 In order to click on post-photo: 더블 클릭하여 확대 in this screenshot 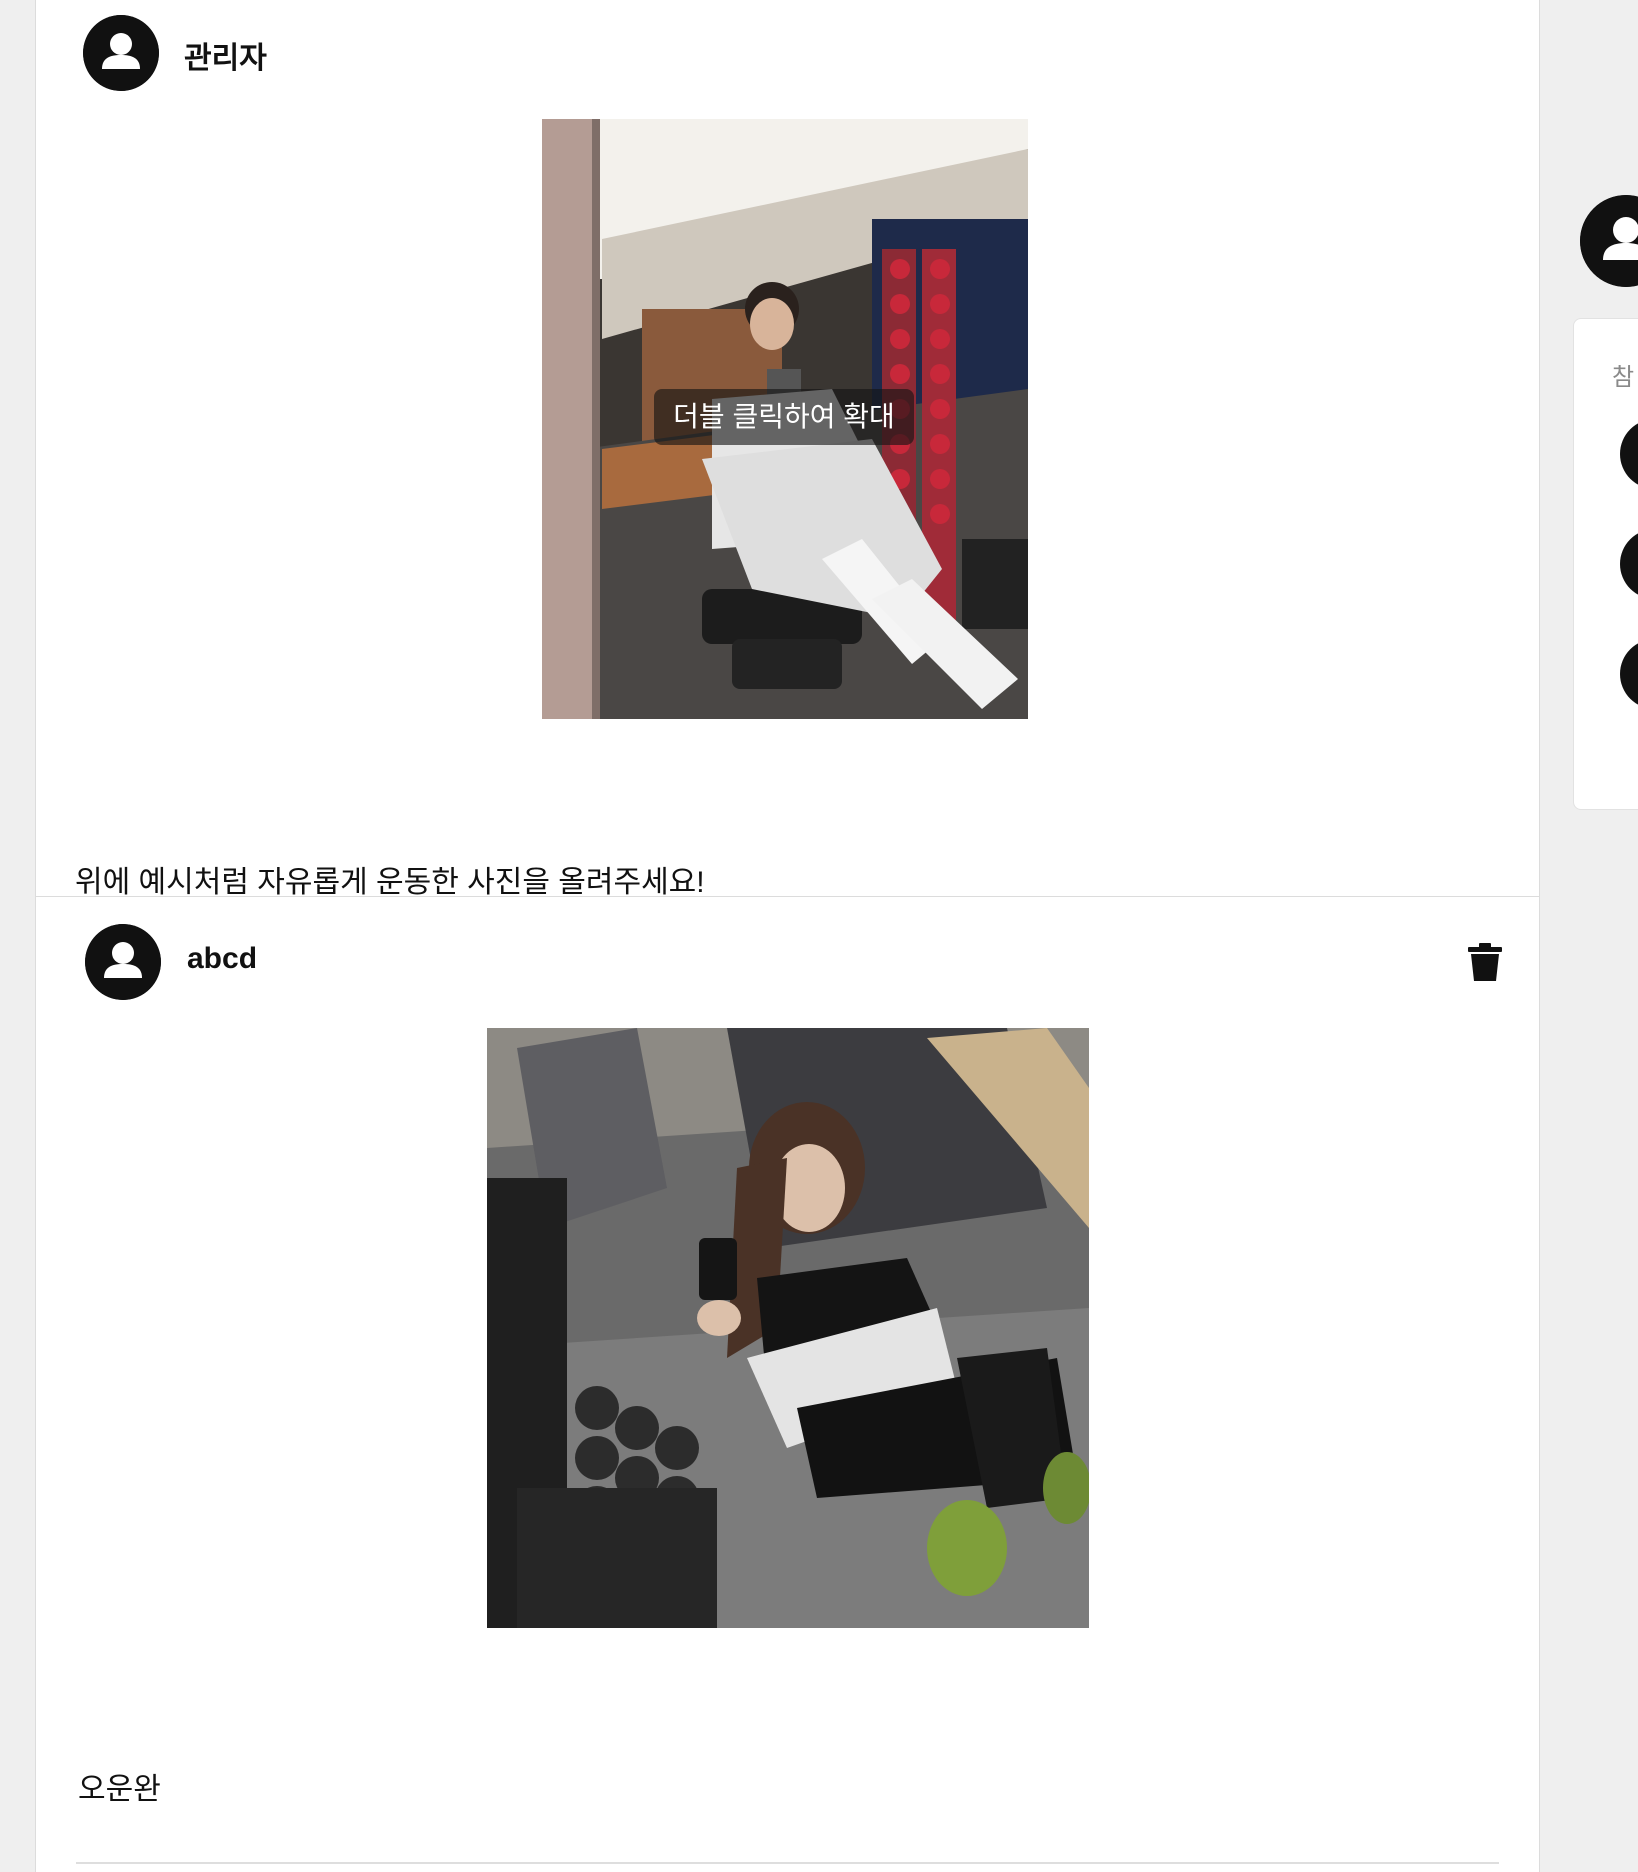, I will do `click(785, 419)`.